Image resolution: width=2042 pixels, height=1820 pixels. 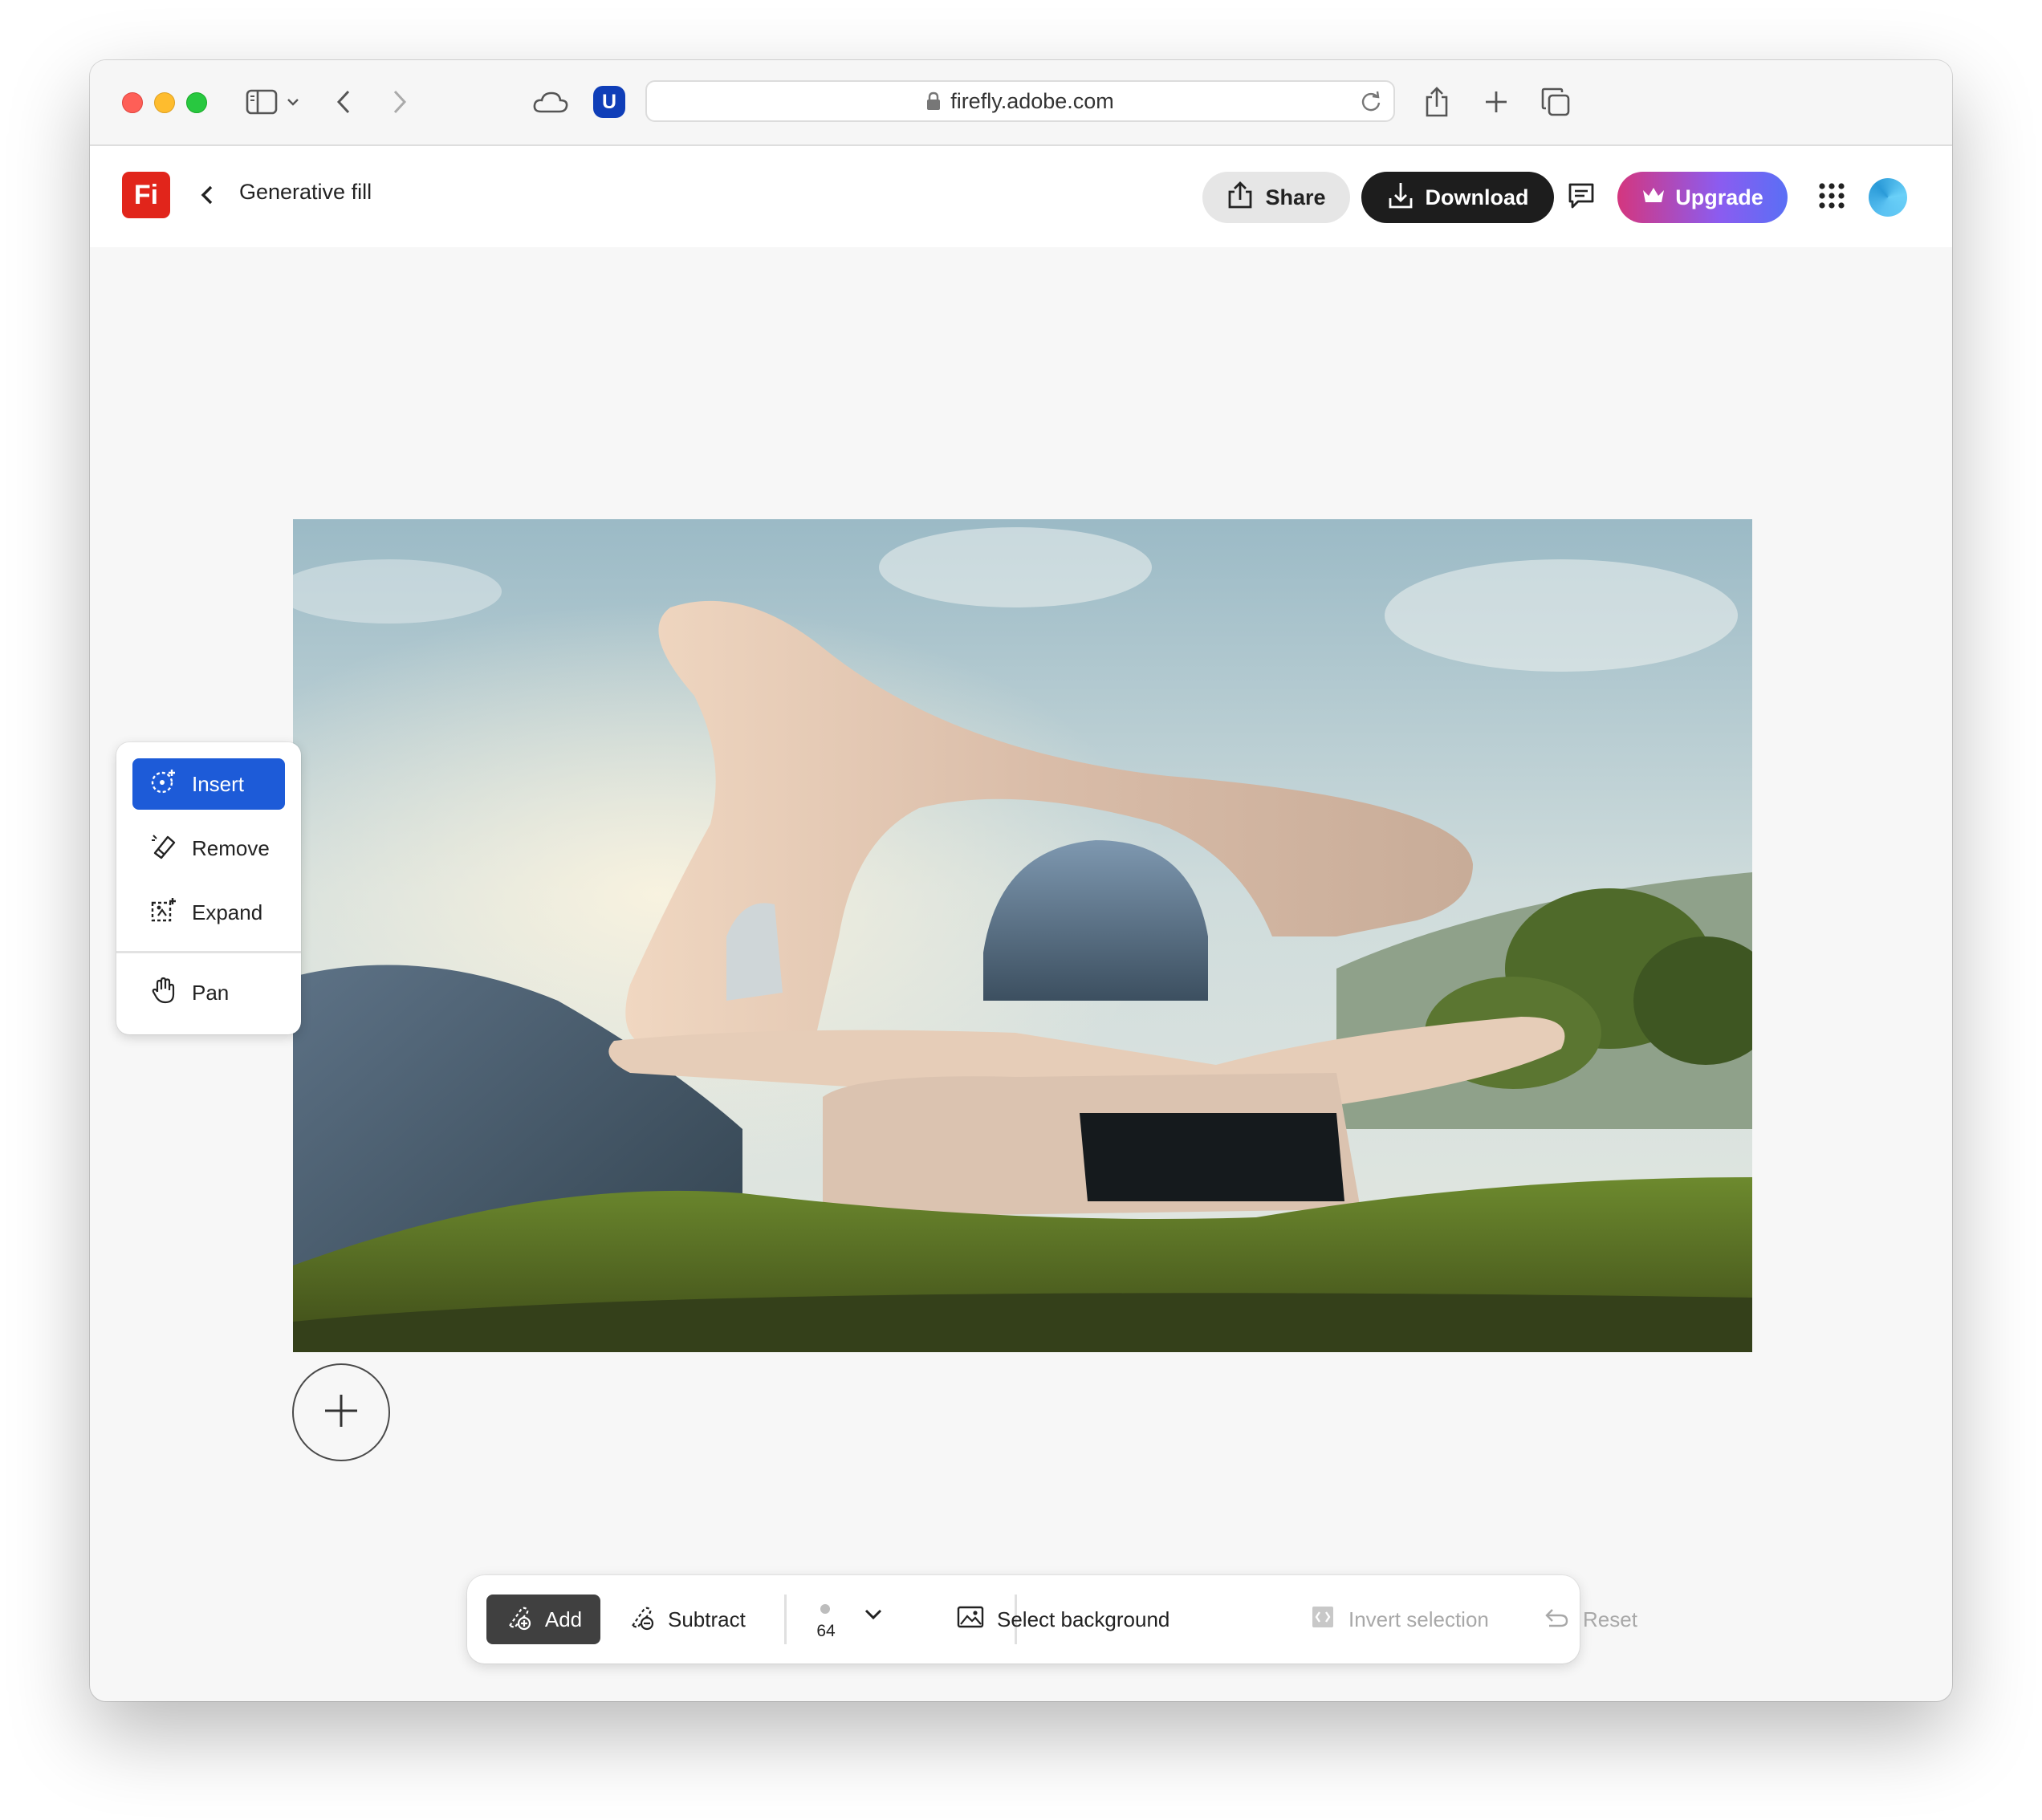 I want to click on select-background-label: Select background, so click(x=1083, y=1619).